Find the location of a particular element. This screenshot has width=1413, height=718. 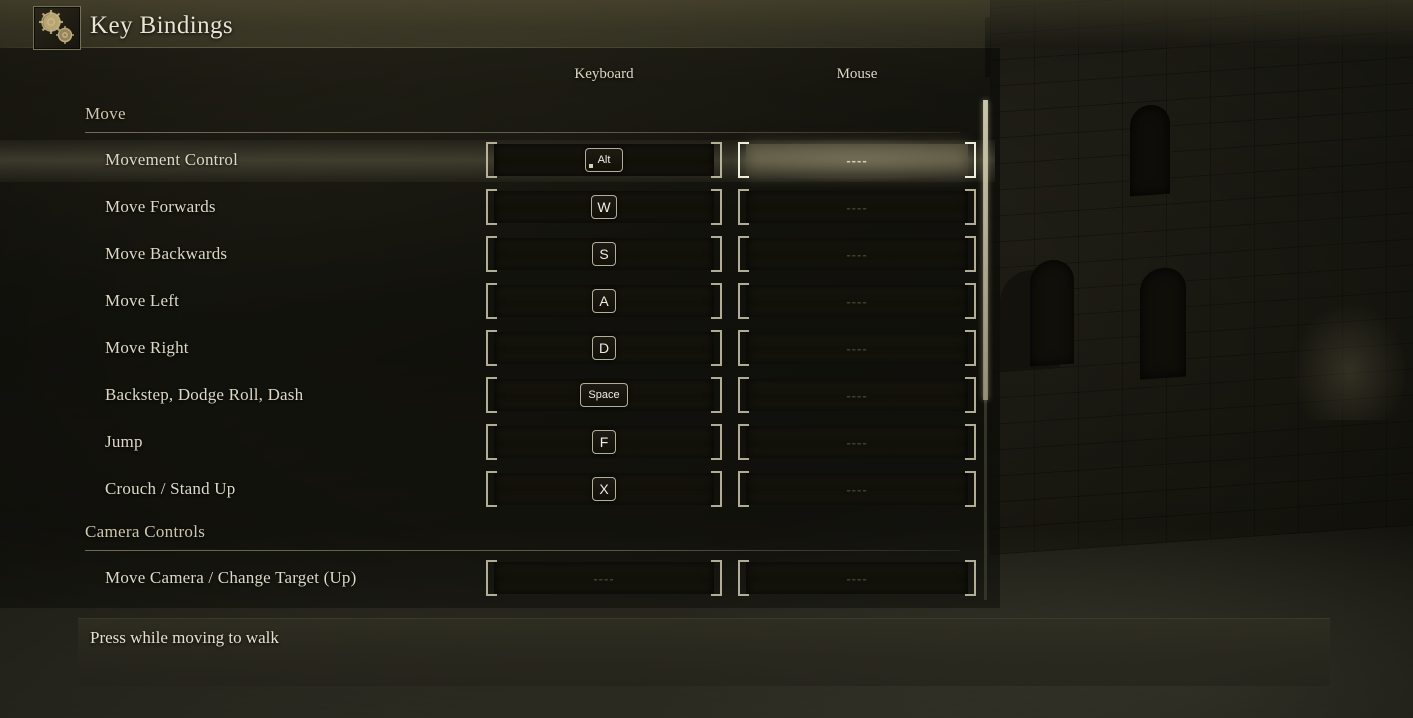

column-header-mouse: Mouse is located at coordinates (857, 74).